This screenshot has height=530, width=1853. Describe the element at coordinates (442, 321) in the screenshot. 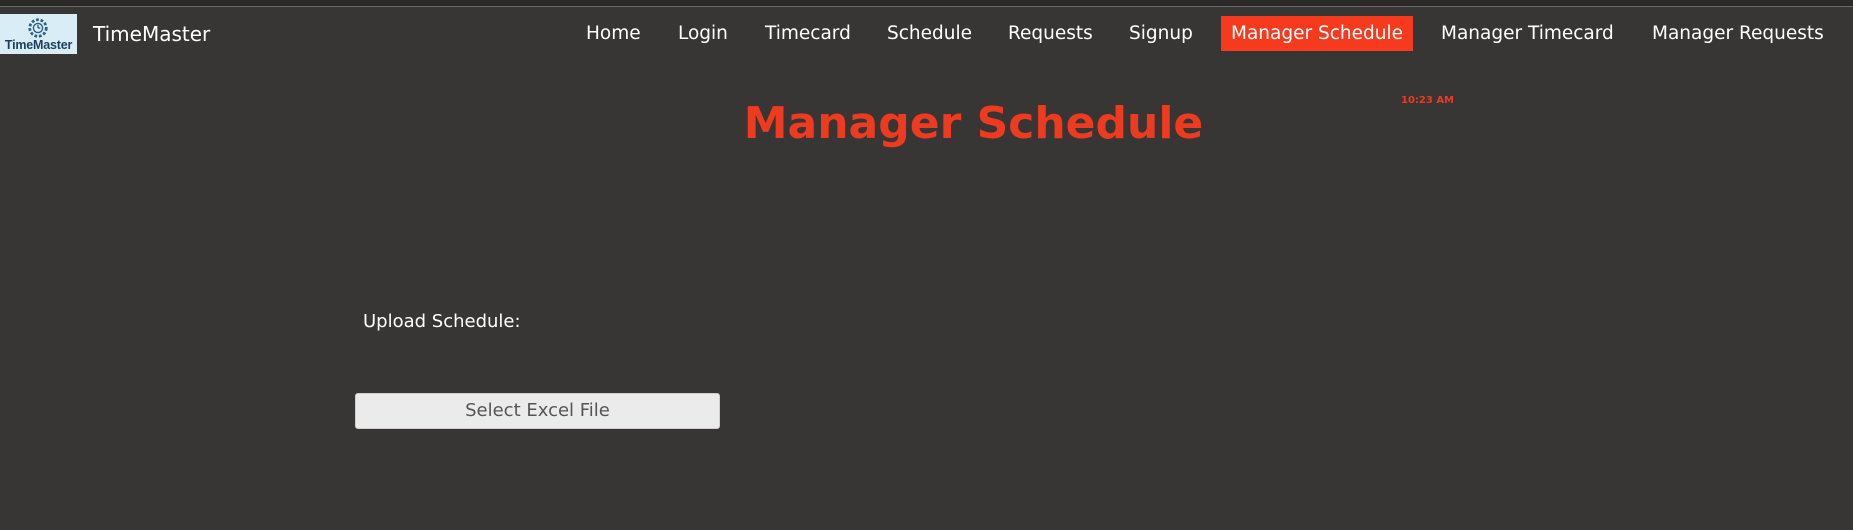

I see `upload-schedule-label: Upload Schedule:` at that location.